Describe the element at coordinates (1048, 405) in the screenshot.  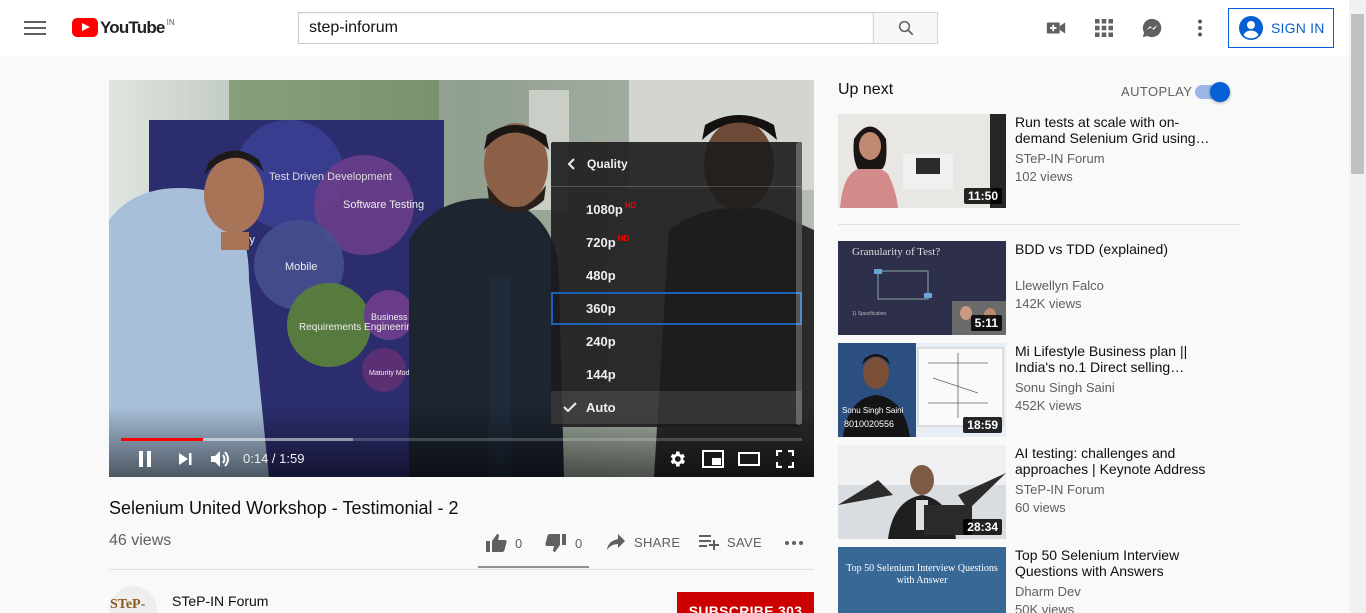
I see `rec-views: 452K views` at that location.